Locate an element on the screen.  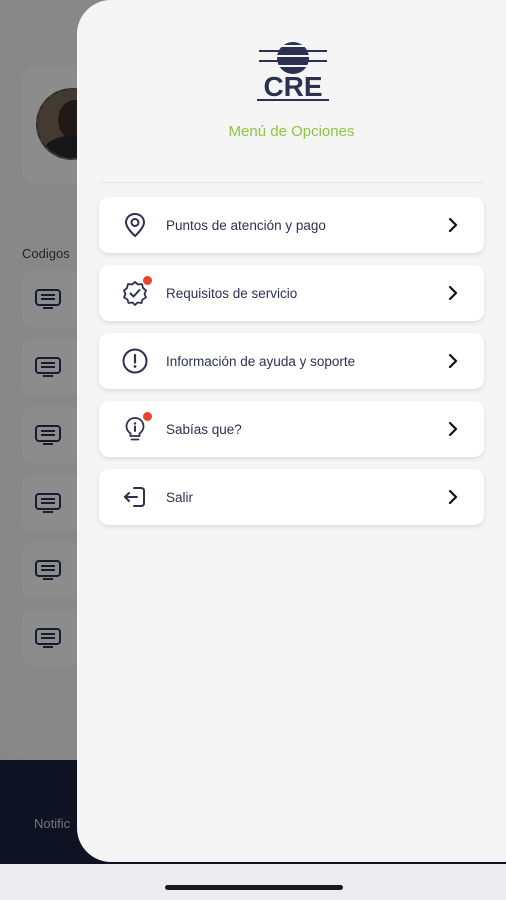
location-pin-icon is located at coordinates (135, 225).